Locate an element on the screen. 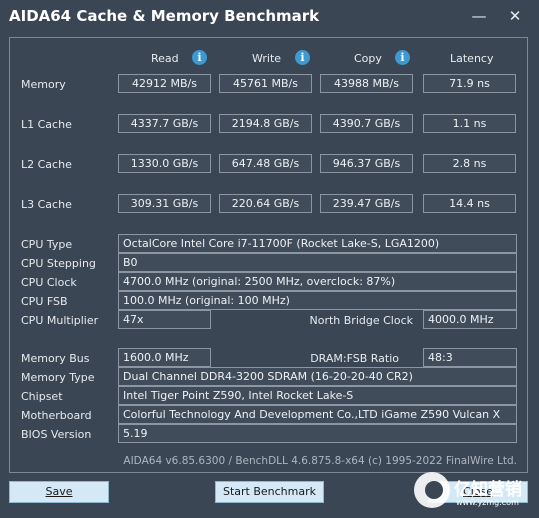 The image size is (539, 518). bios-version-value: 5.19 is located at coordinates (317, 433).